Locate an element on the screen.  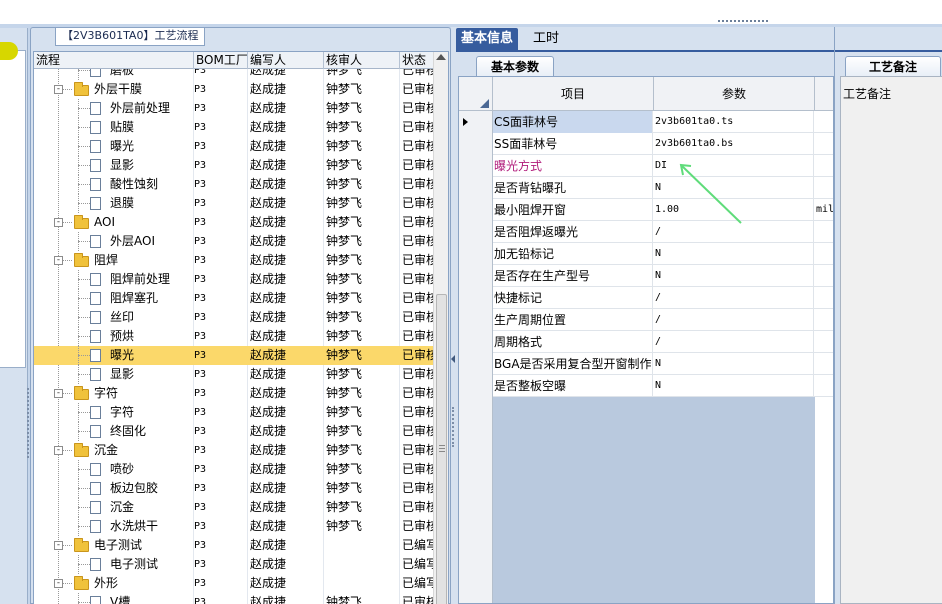
flow-cell: 磨板 is located at coordinates (113, 74).